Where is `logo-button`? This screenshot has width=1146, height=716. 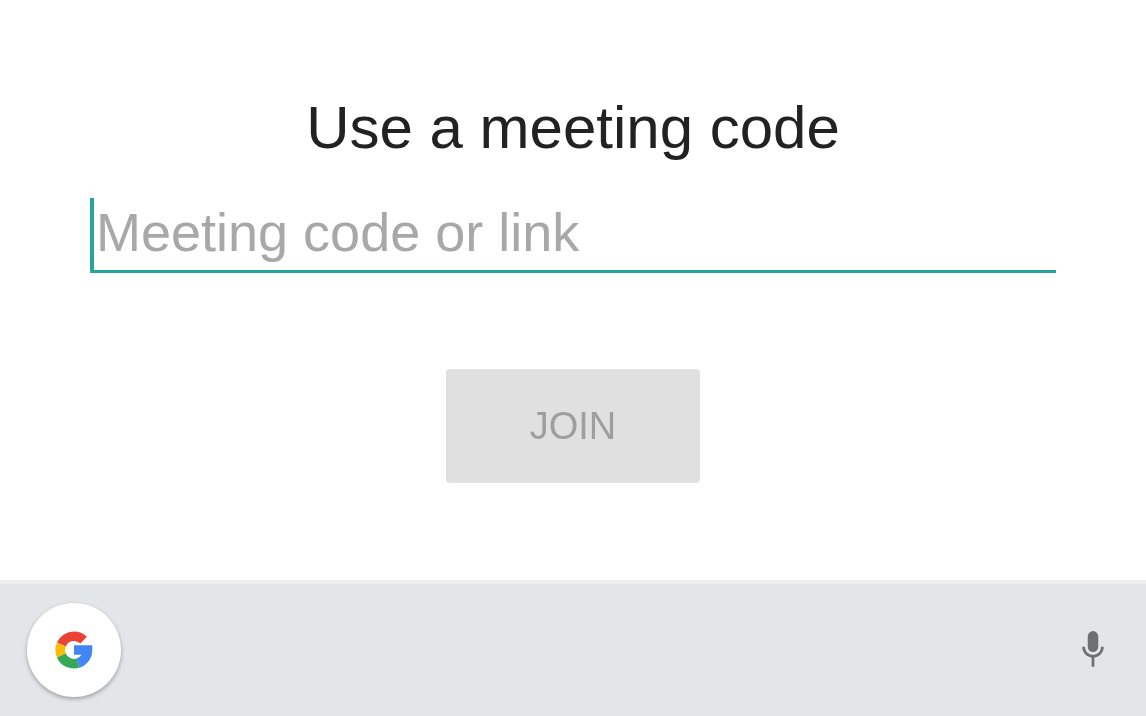
logo-button is located at coordinates (74, 650).